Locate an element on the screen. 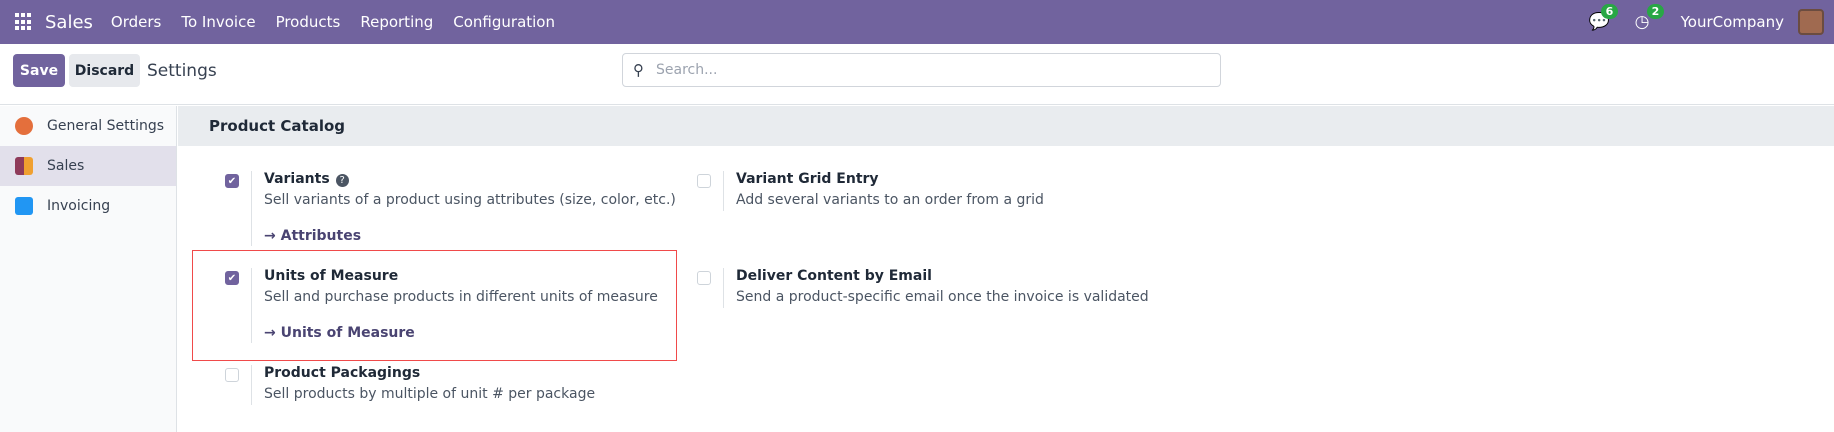 The height and width of the screenshot is (432, 1834). menu-products: Products is located at coordinates (308, 22).